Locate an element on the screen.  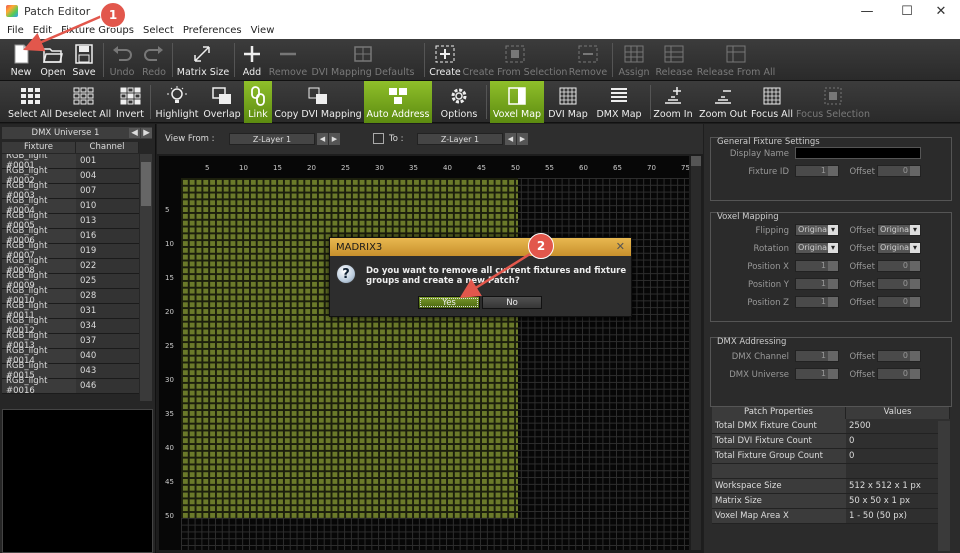
position-x-offset-stepper: 0 is located at coordinates (899, 266).